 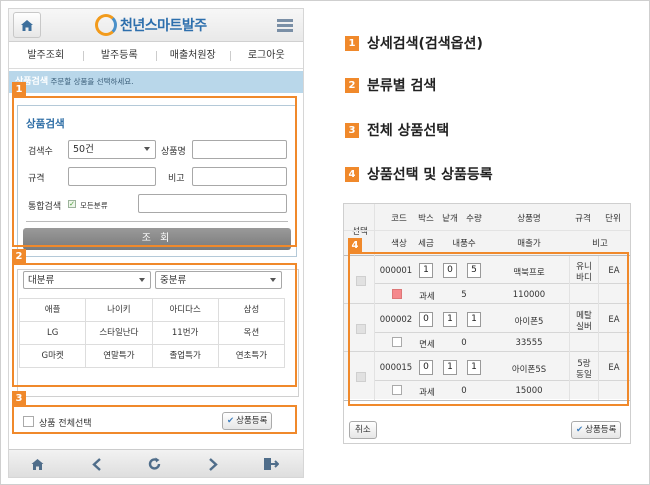 I want to click on legend-text: 전체 상품선택, so click(x=408, y=131).